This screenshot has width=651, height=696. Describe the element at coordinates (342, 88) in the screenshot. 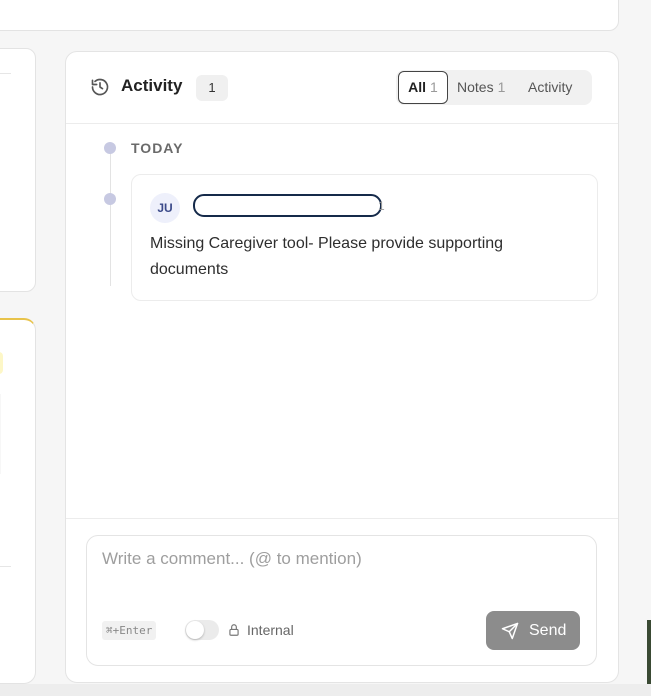

I see `activity-header: Activity 1 All 1 Notes 1 Activity` at that location.